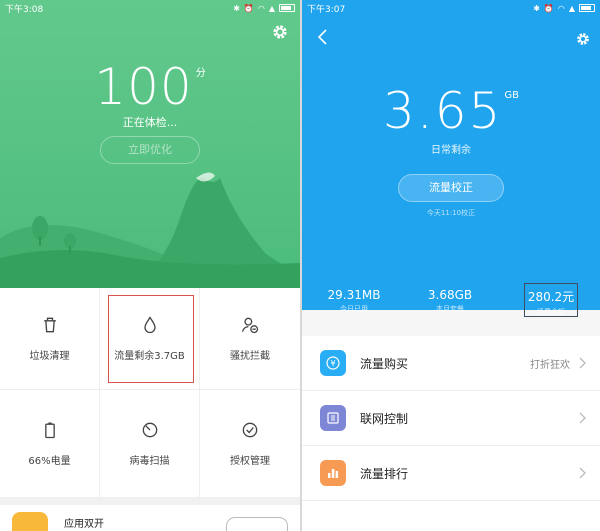 This screenshot has height=531, width=600. What do you see at coordinates (326, 9) in the screenshot?
I see `status-time: 下午3:07` at bounding box center [326, 9].